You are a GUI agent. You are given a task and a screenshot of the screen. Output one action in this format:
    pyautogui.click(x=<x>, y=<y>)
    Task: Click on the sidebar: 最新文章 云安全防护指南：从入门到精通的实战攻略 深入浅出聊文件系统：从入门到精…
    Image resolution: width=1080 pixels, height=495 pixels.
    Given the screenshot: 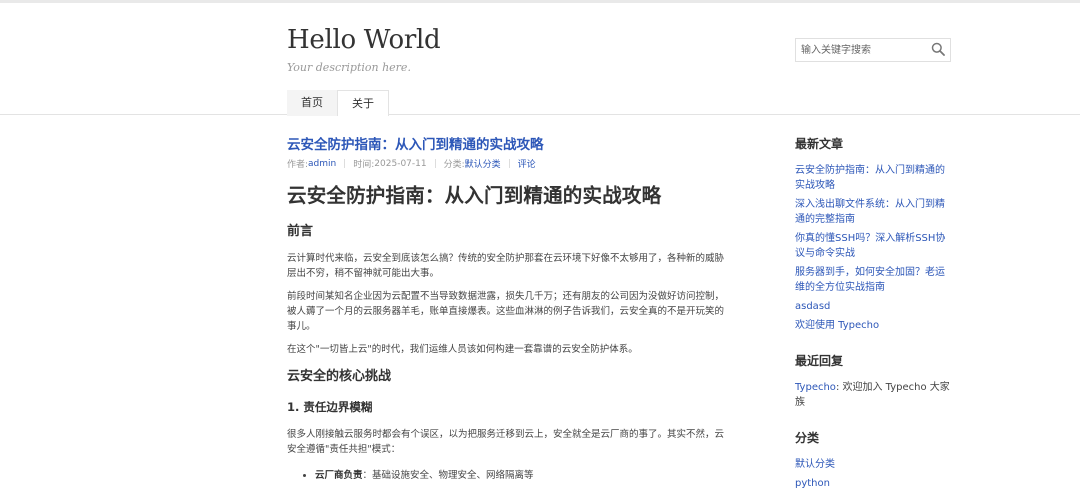 What is the action you would take?
    pyautogui.click(x=872, y=313)
    